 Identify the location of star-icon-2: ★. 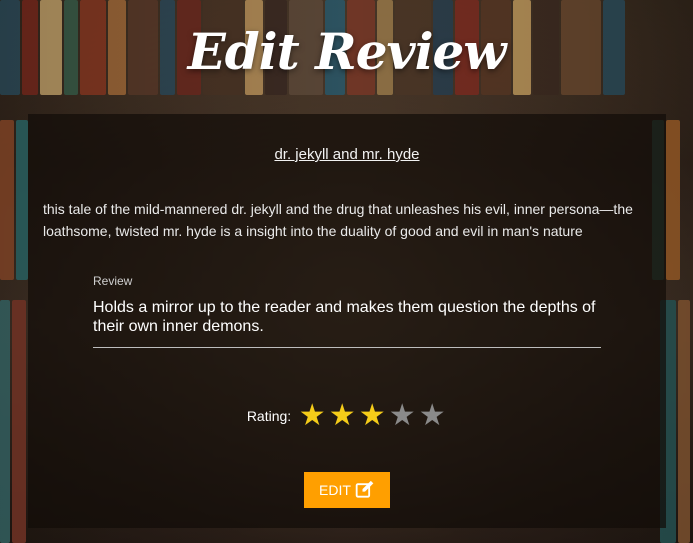
(342, 416).